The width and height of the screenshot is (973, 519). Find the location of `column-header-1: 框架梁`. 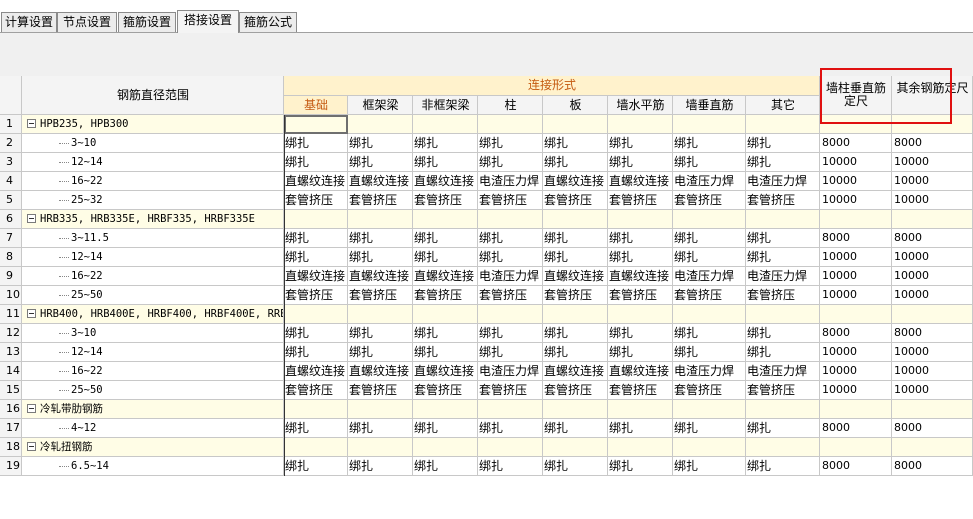

column-header-1: 框架梁 is located at coordinates (380, 105).